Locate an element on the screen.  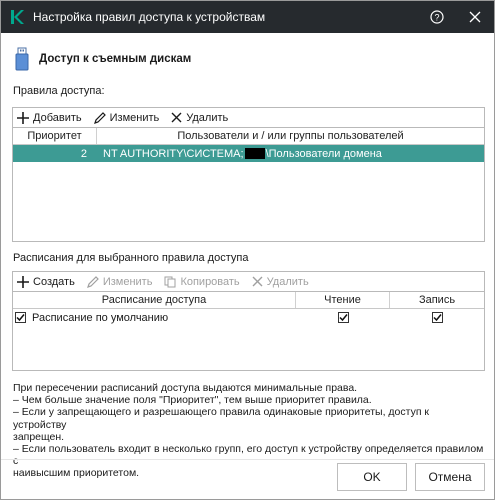
rules-label: Правила доступа: is located at coordinates (59, 91).